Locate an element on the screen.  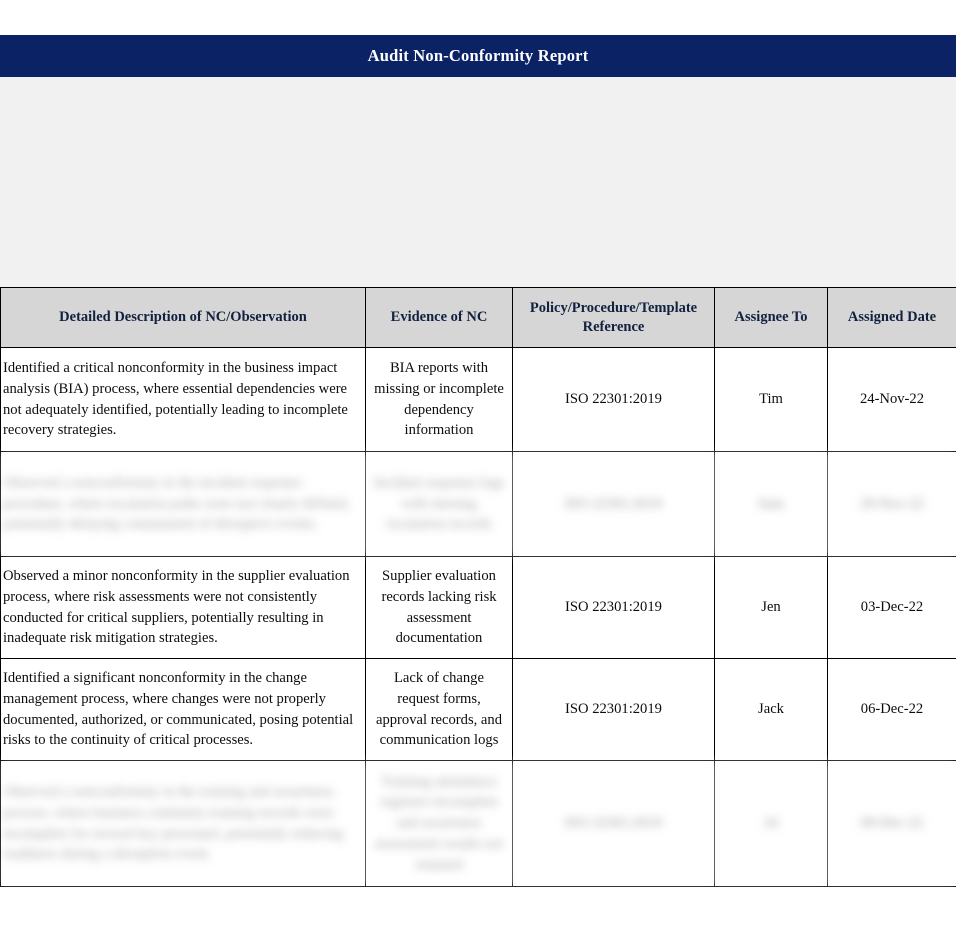
report-title-banner: Audit Non-Conformity Report is located at coordinates (478, 56).